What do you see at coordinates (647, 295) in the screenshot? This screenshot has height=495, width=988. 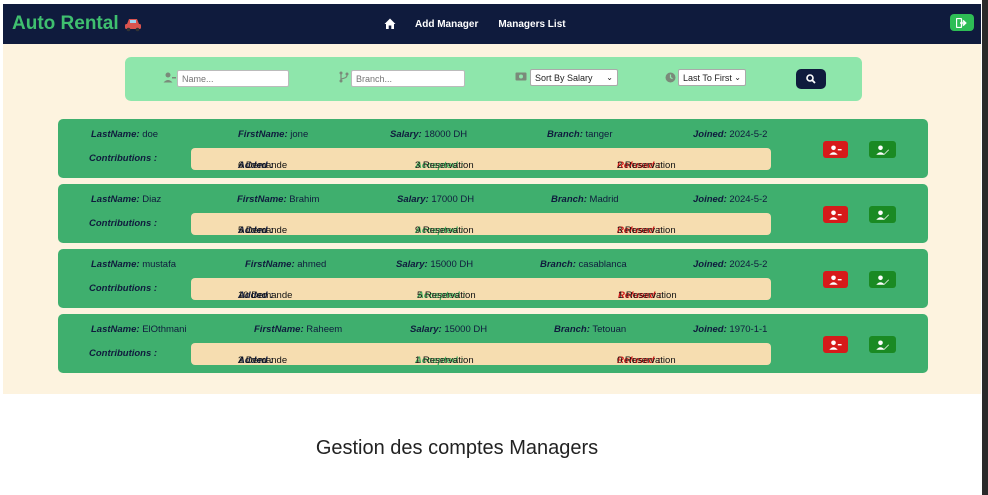 I see `refused-value: 1 Reservation` at bounding box center [647, 295].